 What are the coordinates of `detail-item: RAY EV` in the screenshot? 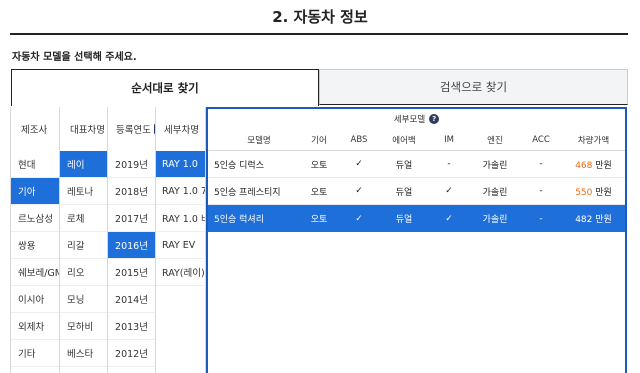 It's located at (180, 245).